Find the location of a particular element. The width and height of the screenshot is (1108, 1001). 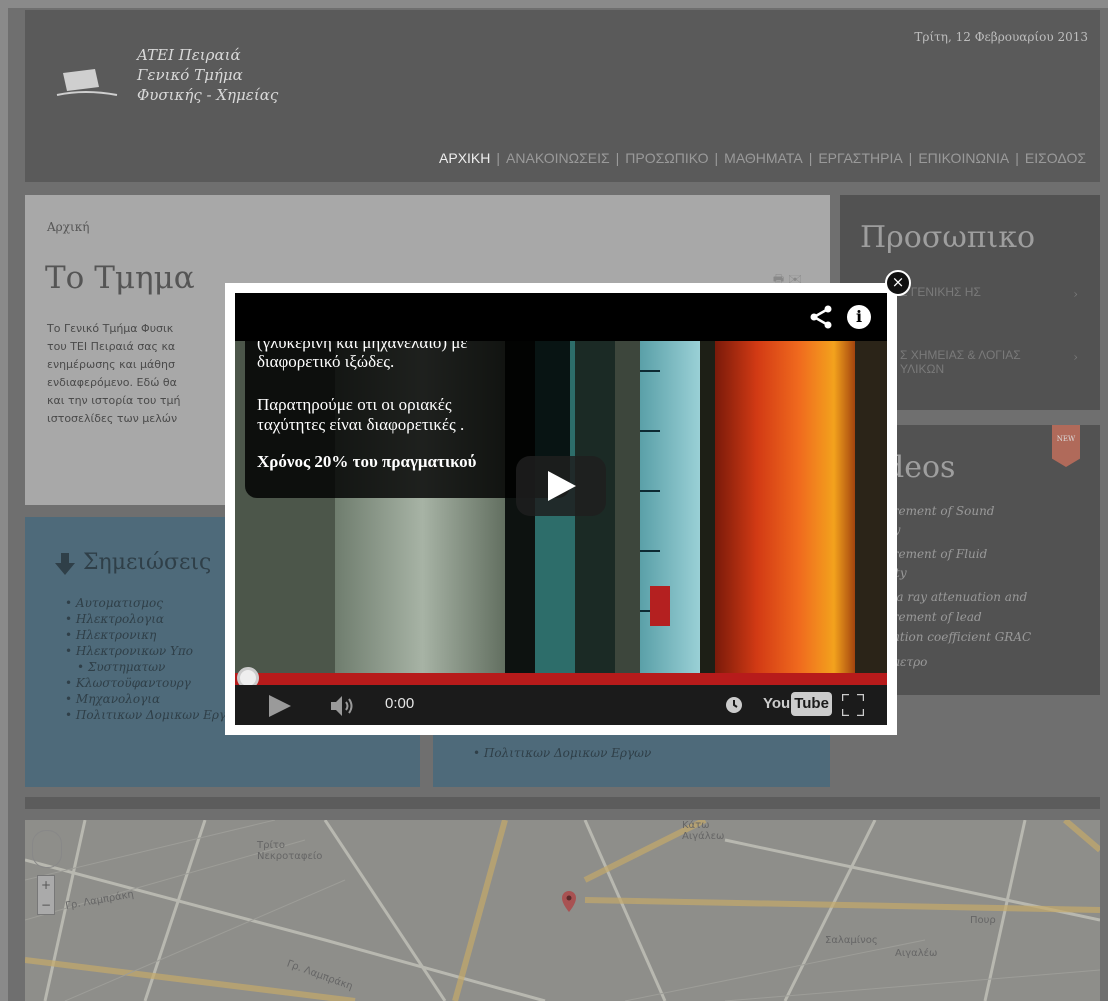

map-pan-control is located at coordinates (47, 849).